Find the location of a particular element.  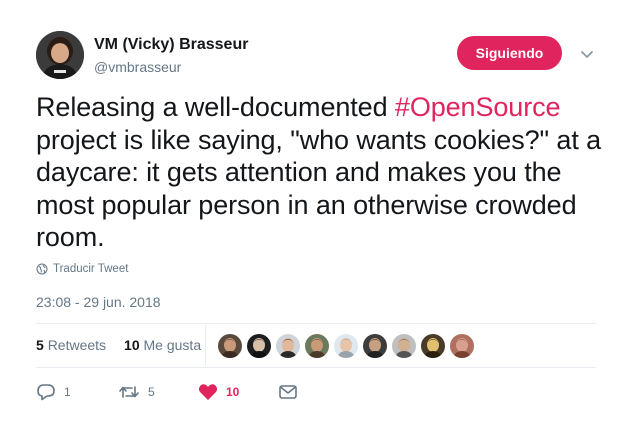

reply-icon is located at coordinates (46, 392).